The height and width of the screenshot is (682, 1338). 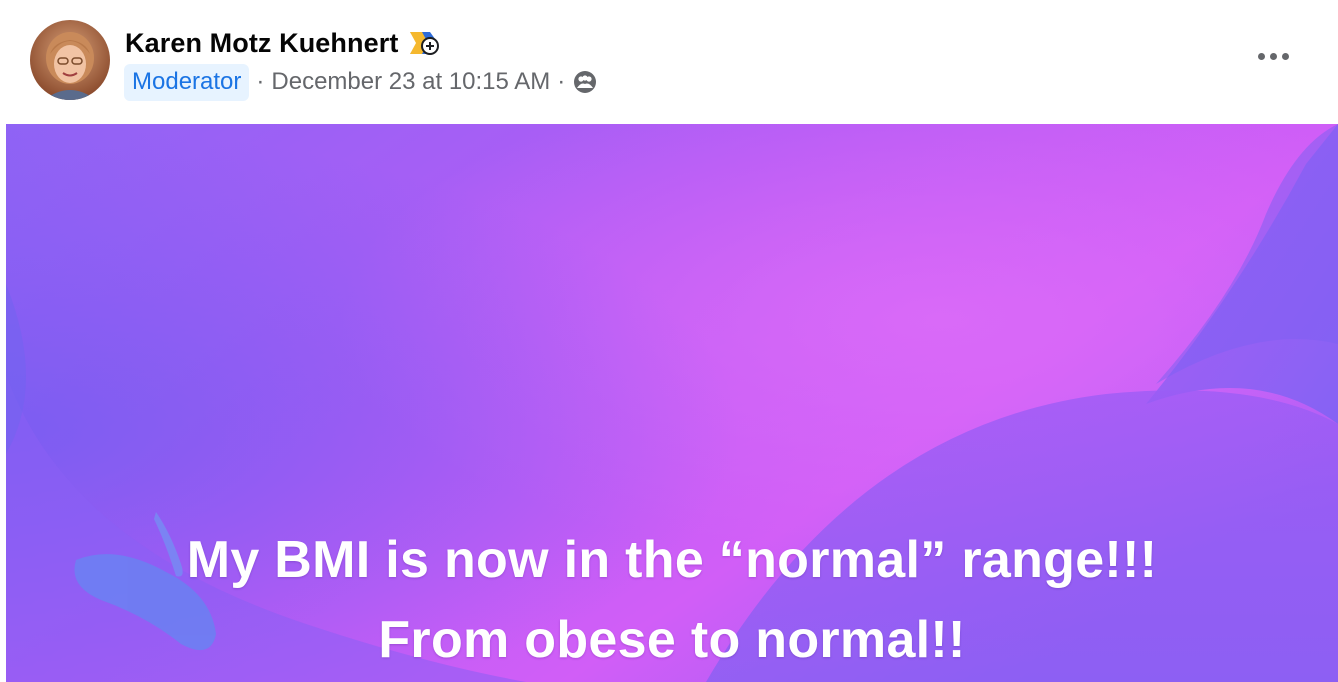 I want to click on avatar-image, so click(x=70, y=60).